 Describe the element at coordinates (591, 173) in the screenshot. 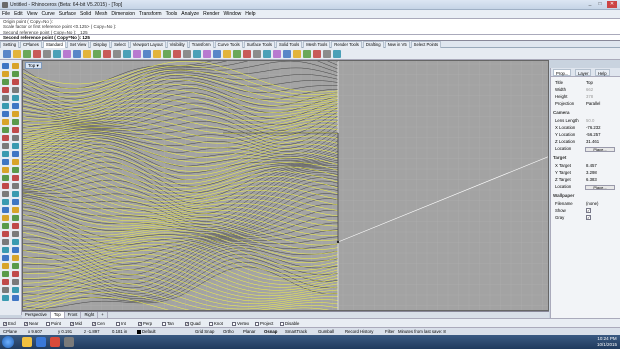

I see `y-target-value: 3.298` at that location.